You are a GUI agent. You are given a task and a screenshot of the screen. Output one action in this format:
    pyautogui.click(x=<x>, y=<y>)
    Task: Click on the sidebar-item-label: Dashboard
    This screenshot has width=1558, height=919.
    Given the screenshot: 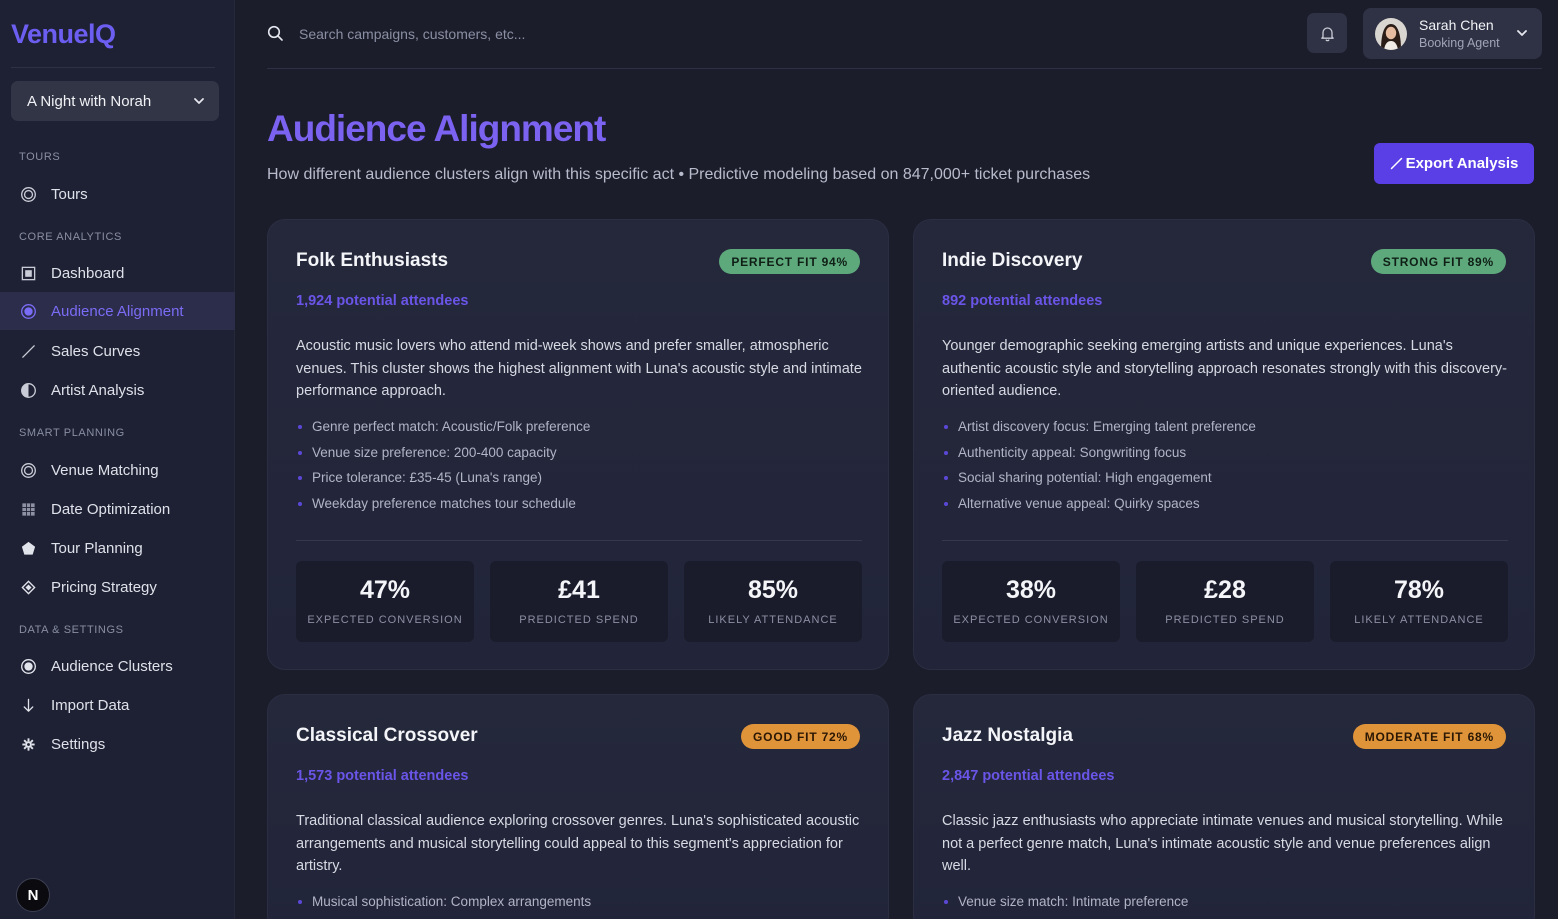 What is the action you would take?
    pyautogui.click(x=88, y=273)
    